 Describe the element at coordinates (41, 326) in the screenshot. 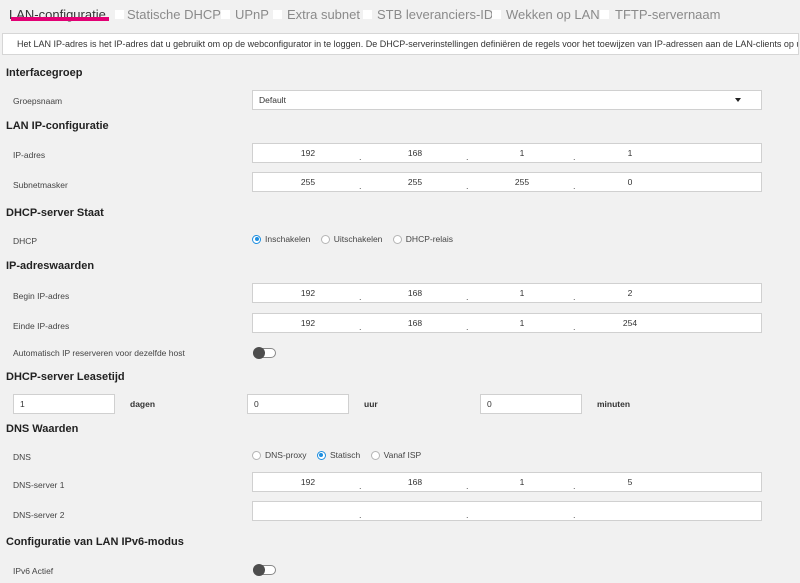

I see `einde-ip-label: Einde IP-adres` at that location.